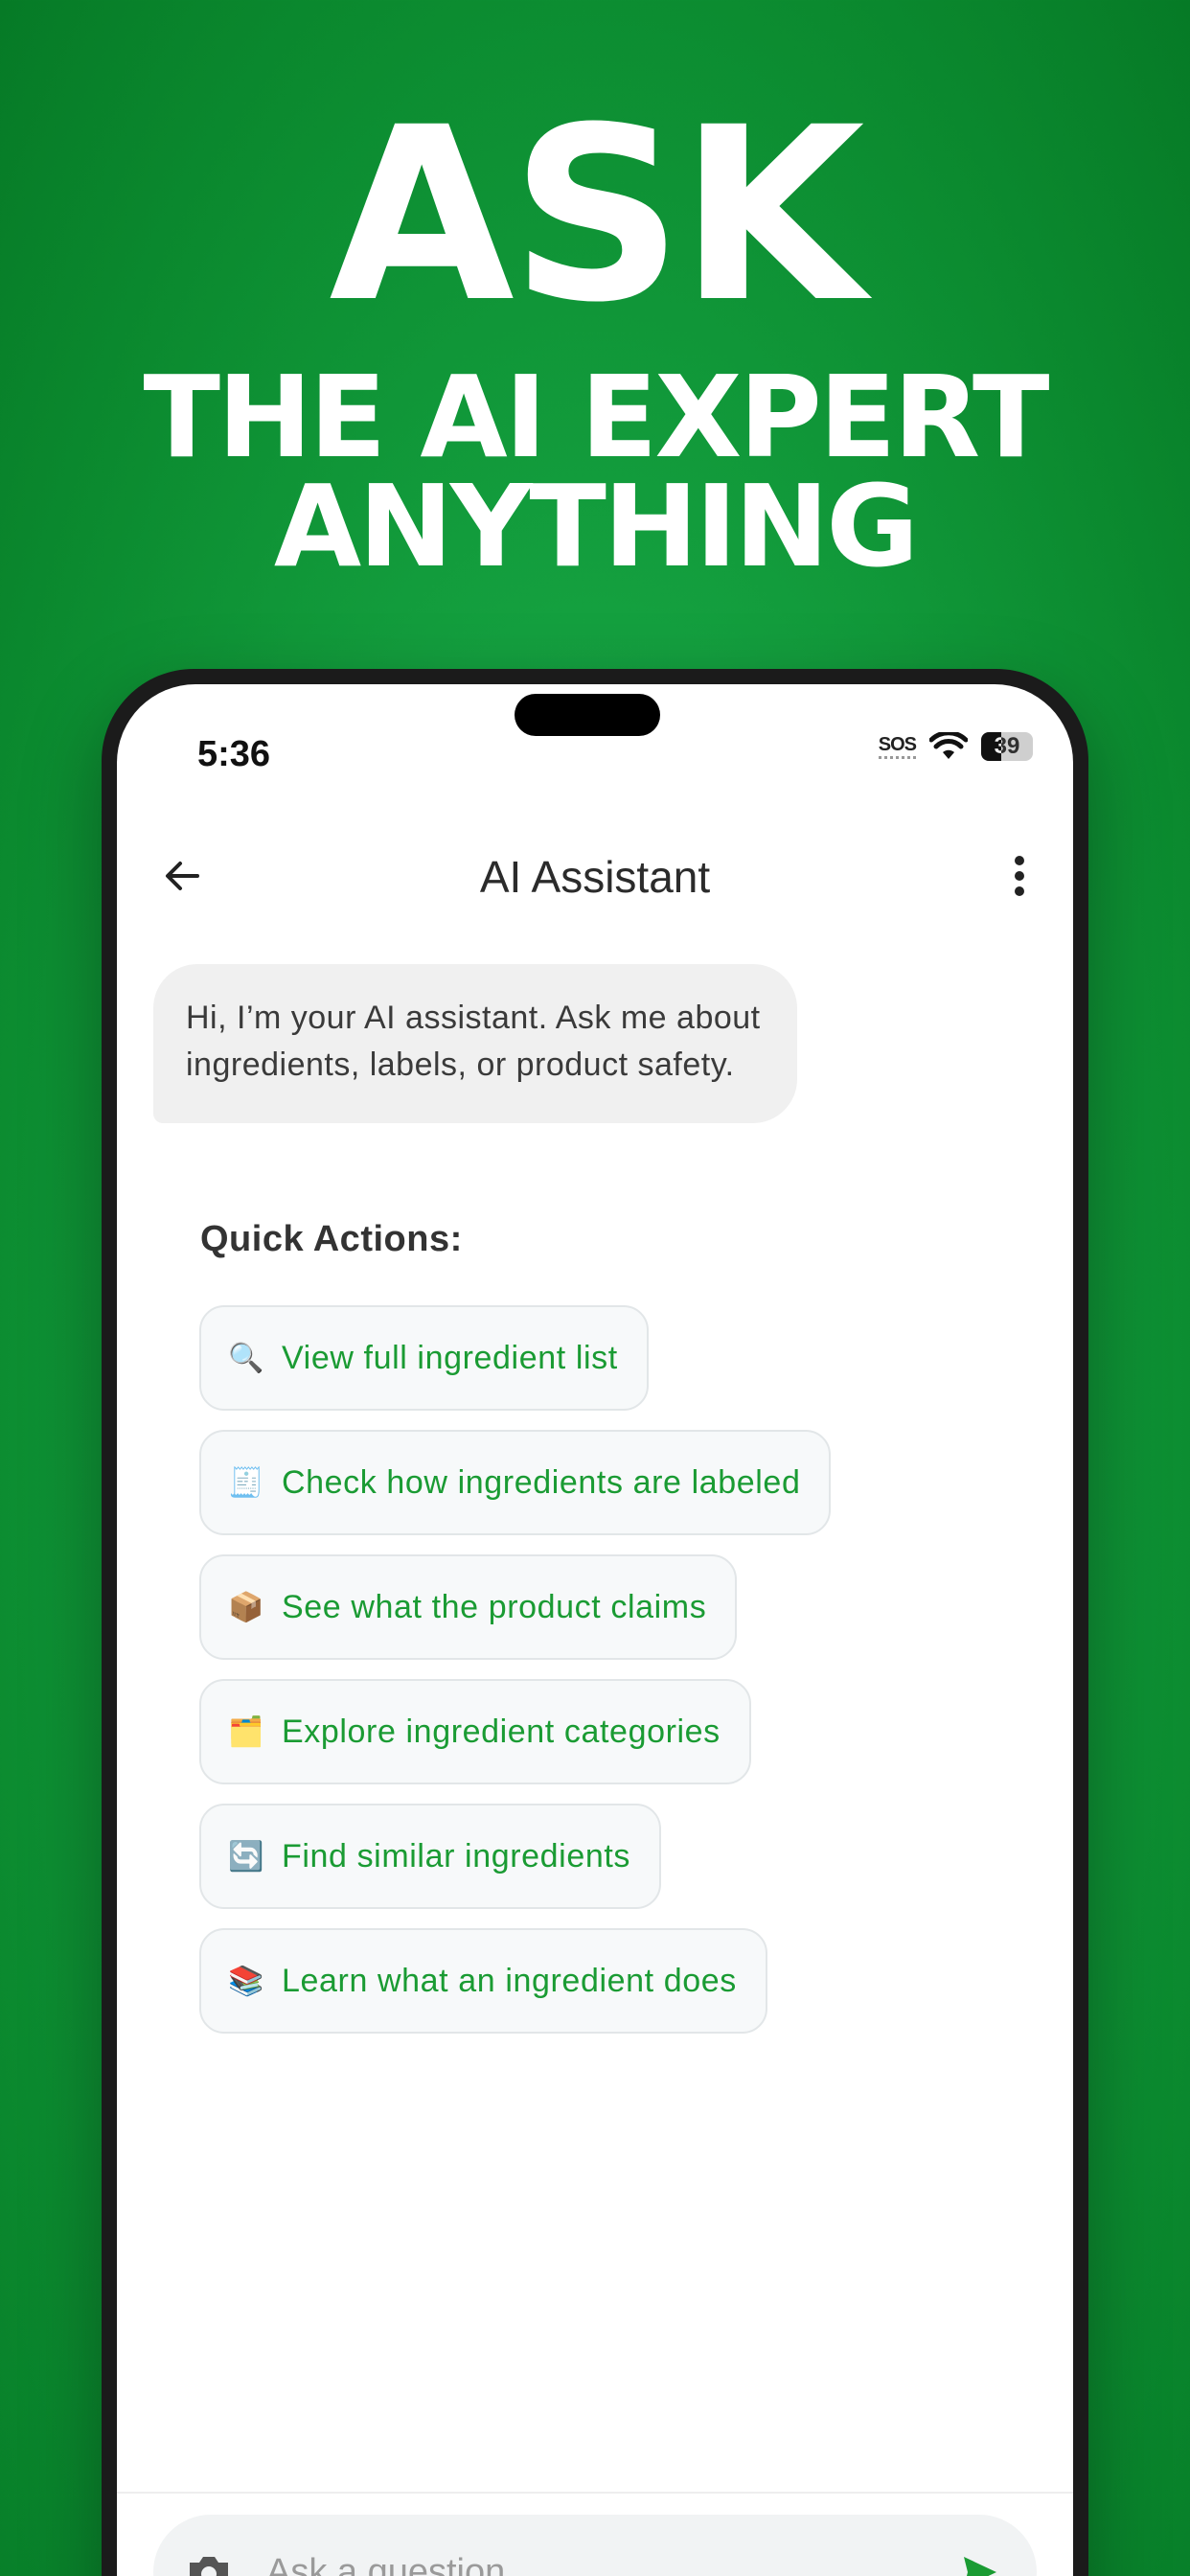 The image size is (1190, 2576). Describe the element at coordinates (542, 1482) in the screenshot. I see `quick-action-label: Check how ingredients are labeled` at that location.